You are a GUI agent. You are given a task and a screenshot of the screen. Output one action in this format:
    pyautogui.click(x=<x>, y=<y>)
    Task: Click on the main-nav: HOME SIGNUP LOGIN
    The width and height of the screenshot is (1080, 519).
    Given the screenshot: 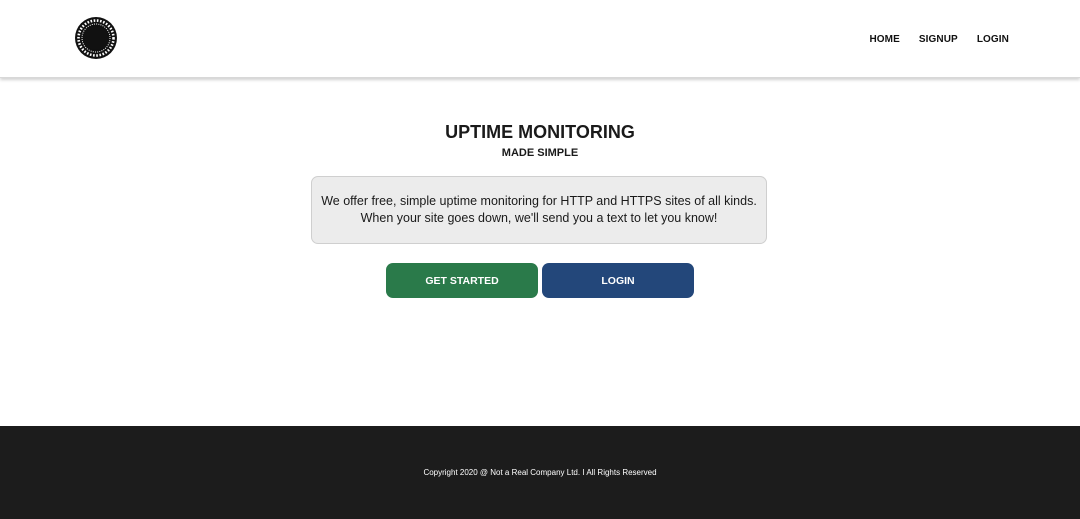 What is the action you would take?
    pyautogui.click(x=939, y=39)
    